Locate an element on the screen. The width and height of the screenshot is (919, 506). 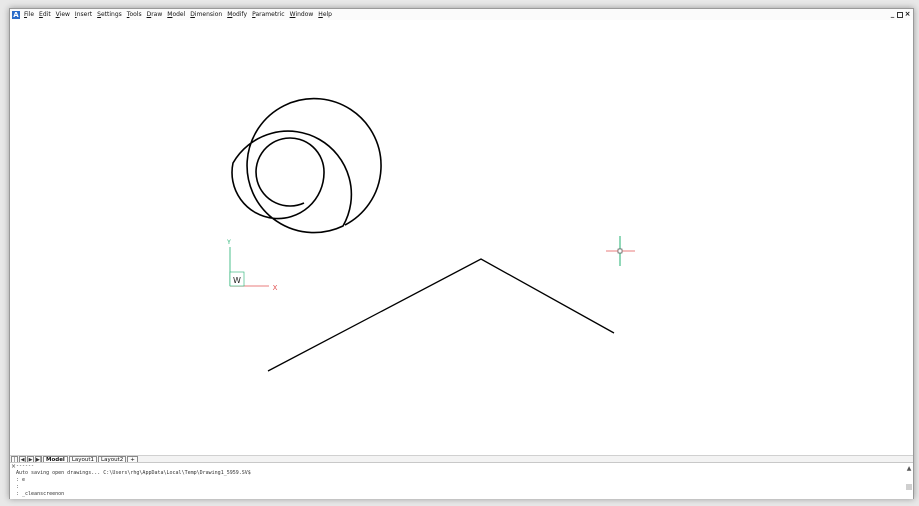
polyline is located at coordinates (441, 315).